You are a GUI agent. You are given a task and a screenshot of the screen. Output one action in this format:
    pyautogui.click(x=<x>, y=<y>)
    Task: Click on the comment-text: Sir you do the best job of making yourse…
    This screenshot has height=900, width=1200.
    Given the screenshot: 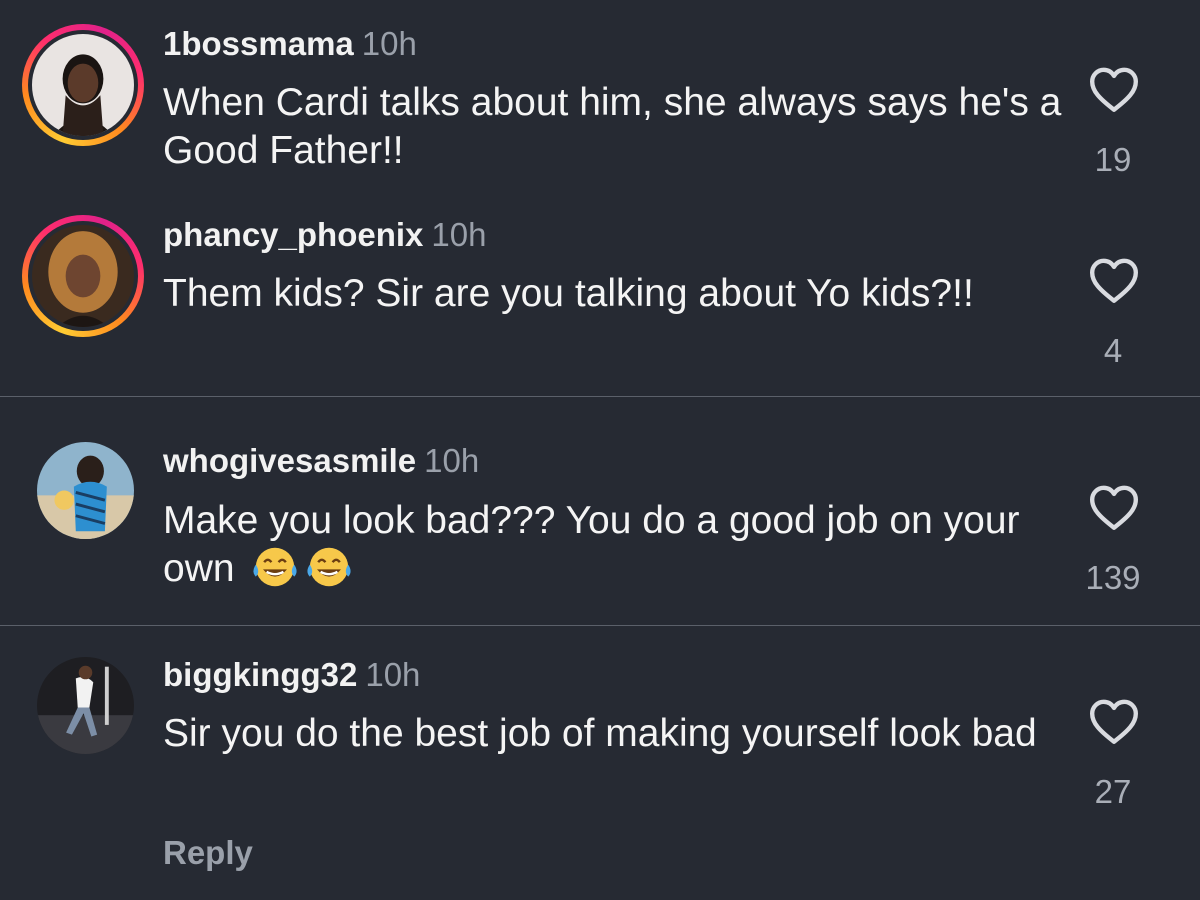 What is the action you would take?
    pyautogui.click(x=600, y=733)
    